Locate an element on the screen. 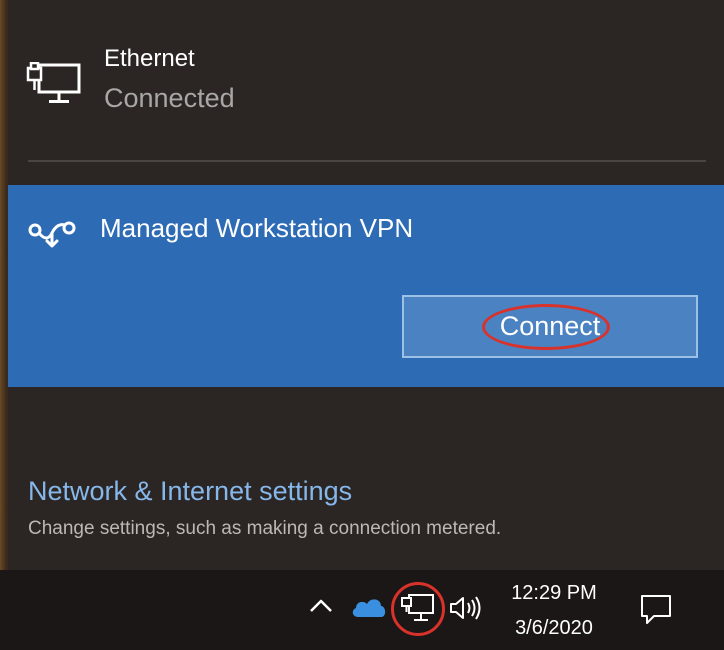 This screenshot has width=724, height=650. network-settings-link: Network & Internet settings is located at coordinates (190, 491).